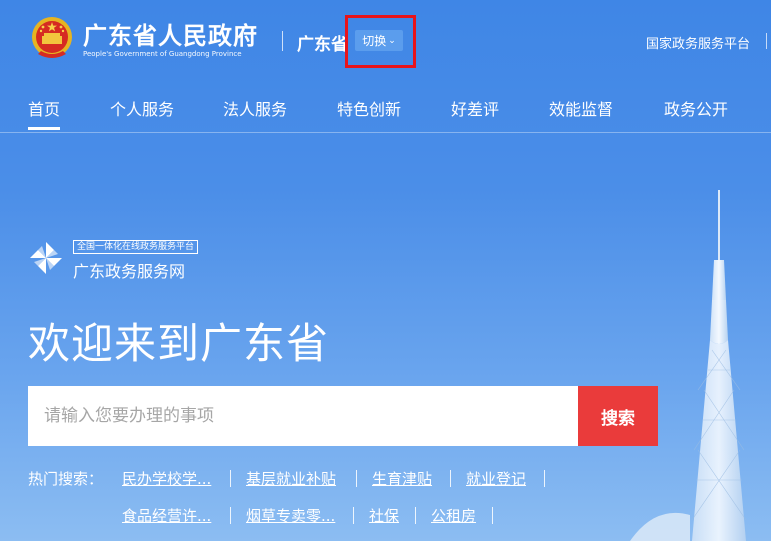 Image resolution: width=771 pixels, height=541 pixels. I want to click on hot-search-link: 生育津贴, so click(402, 478).